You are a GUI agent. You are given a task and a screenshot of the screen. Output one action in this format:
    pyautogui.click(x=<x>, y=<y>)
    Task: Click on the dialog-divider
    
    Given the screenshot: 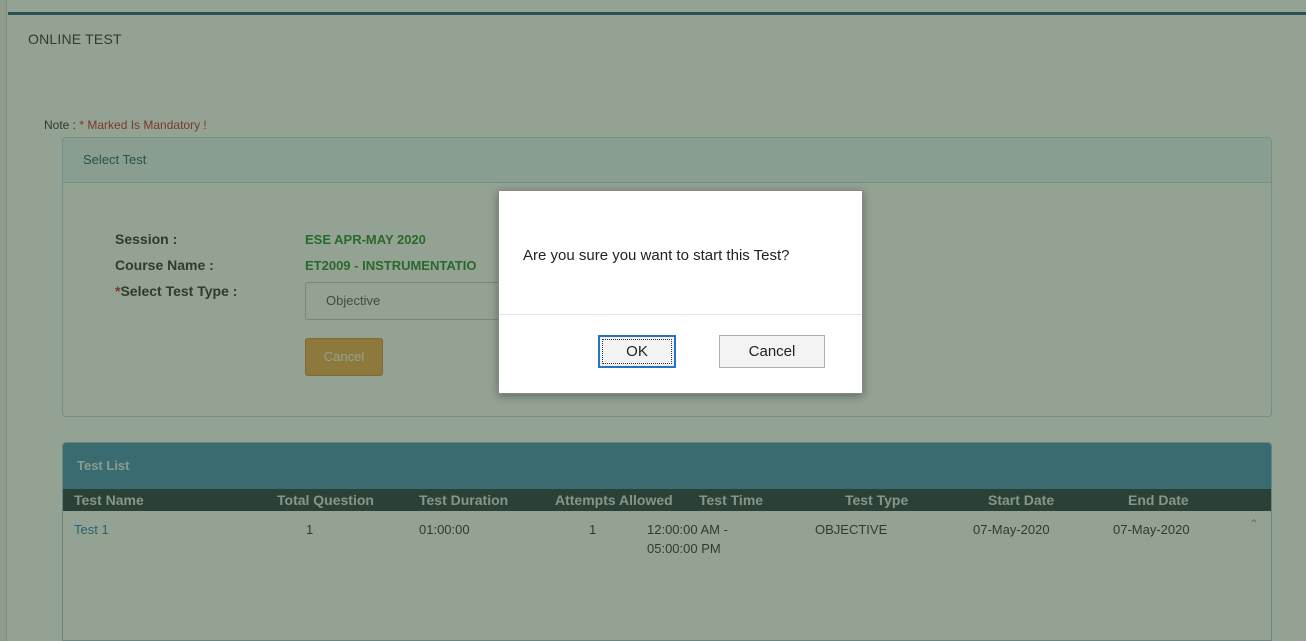 What is the action you would take?
    pyautogui.click(x=680, y=314)
    